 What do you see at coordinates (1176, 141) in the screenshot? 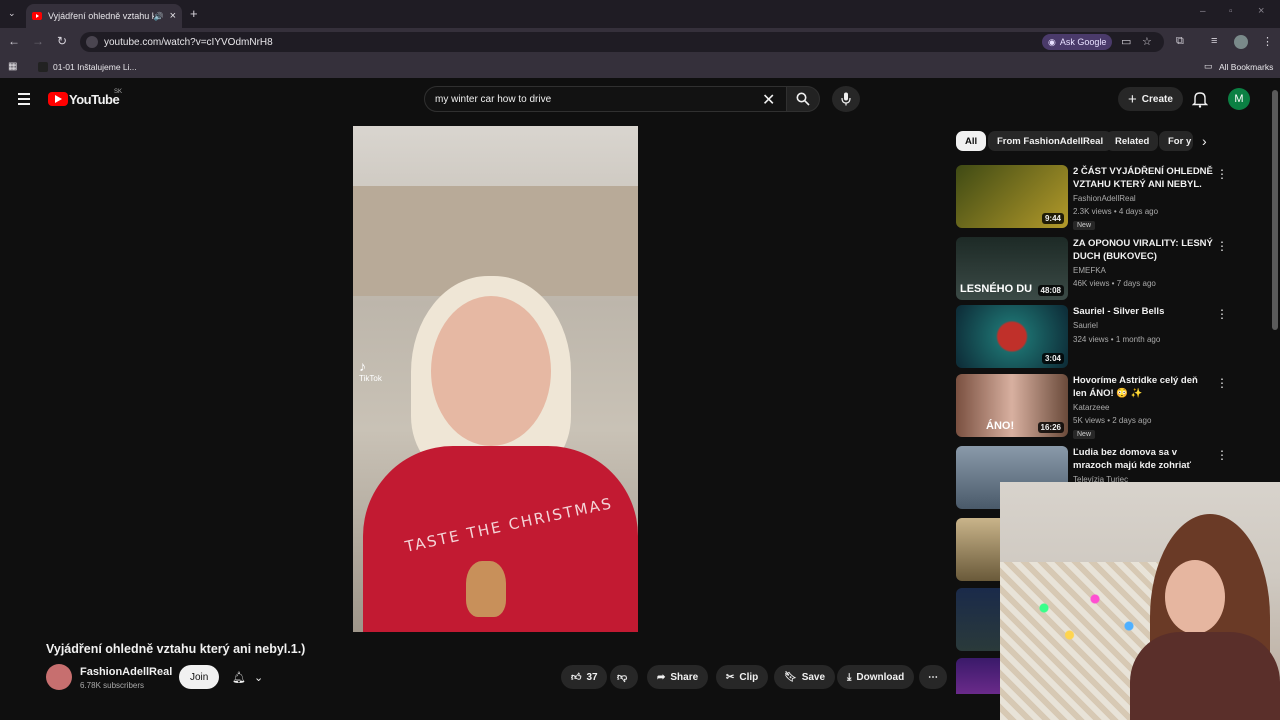
I see `chip-for-you: For y` at bounding box center [1176, 141].